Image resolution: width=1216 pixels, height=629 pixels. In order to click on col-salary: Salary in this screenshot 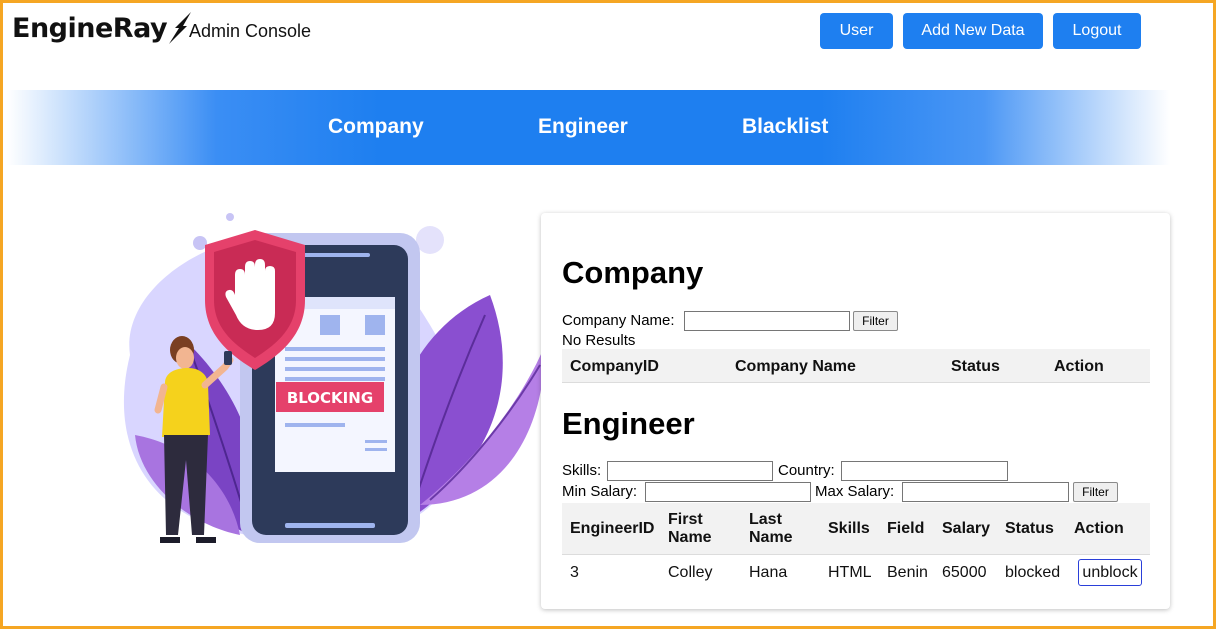, I will do `click(966, 528)`.